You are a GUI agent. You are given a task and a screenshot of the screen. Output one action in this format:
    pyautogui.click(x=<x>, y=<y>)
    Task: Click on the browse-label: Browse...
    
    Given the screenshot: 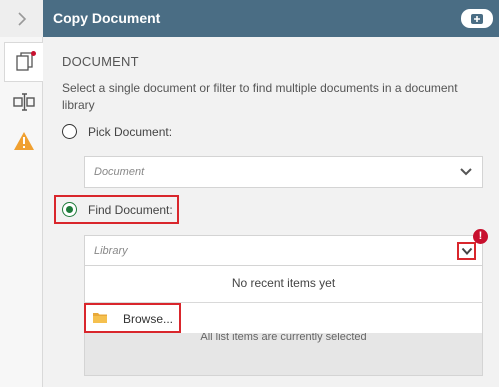 What is the action you would take?
    pyautogui.click(x=148, y=319)
    